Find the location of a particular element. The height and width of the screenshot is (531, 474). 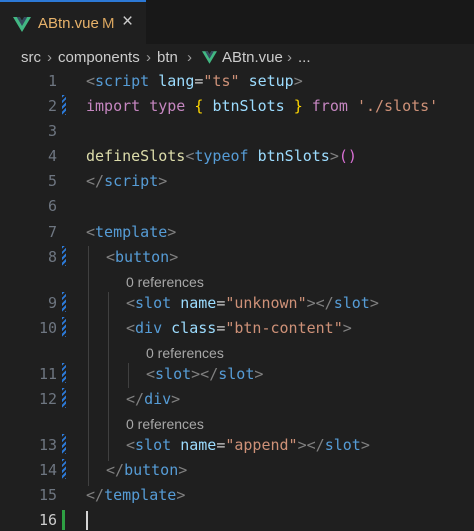

tab-filename: ABtn.vue is located at coordinates (68, 23).